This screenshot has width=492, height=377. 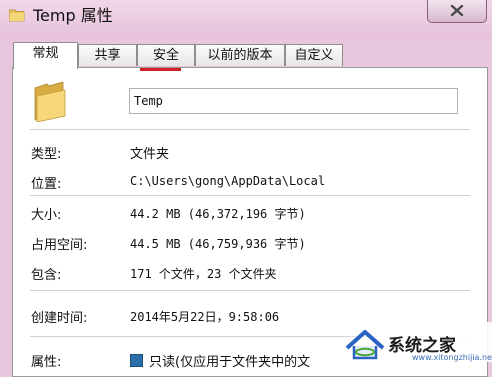 I want to click on tab-previous-versions: 以前的版本, so click(x=240, y=55).